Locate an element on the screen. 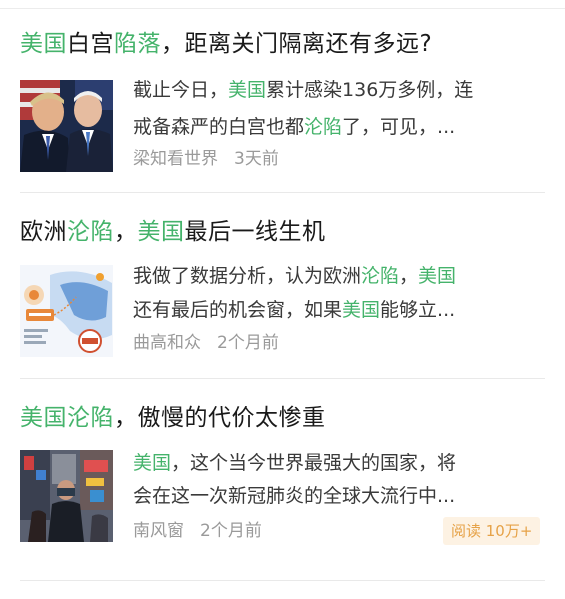 This screenshot has height=599, width=565. article-snippet-line-1: 截止今日，美国累计感染136万多例，连 is located at coordinates (303, 90).